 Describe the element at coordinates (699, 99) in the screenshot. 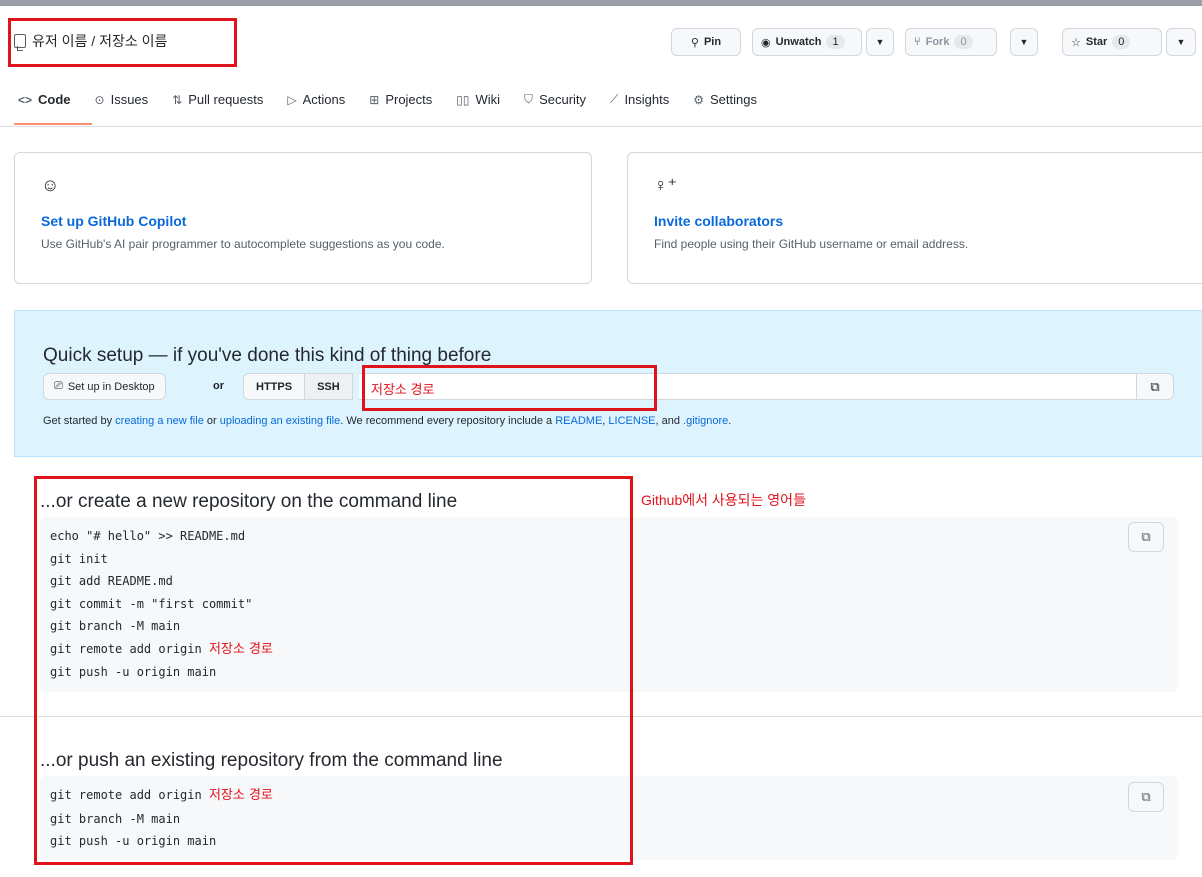

I see `gear-icon: ⚙` at that location.